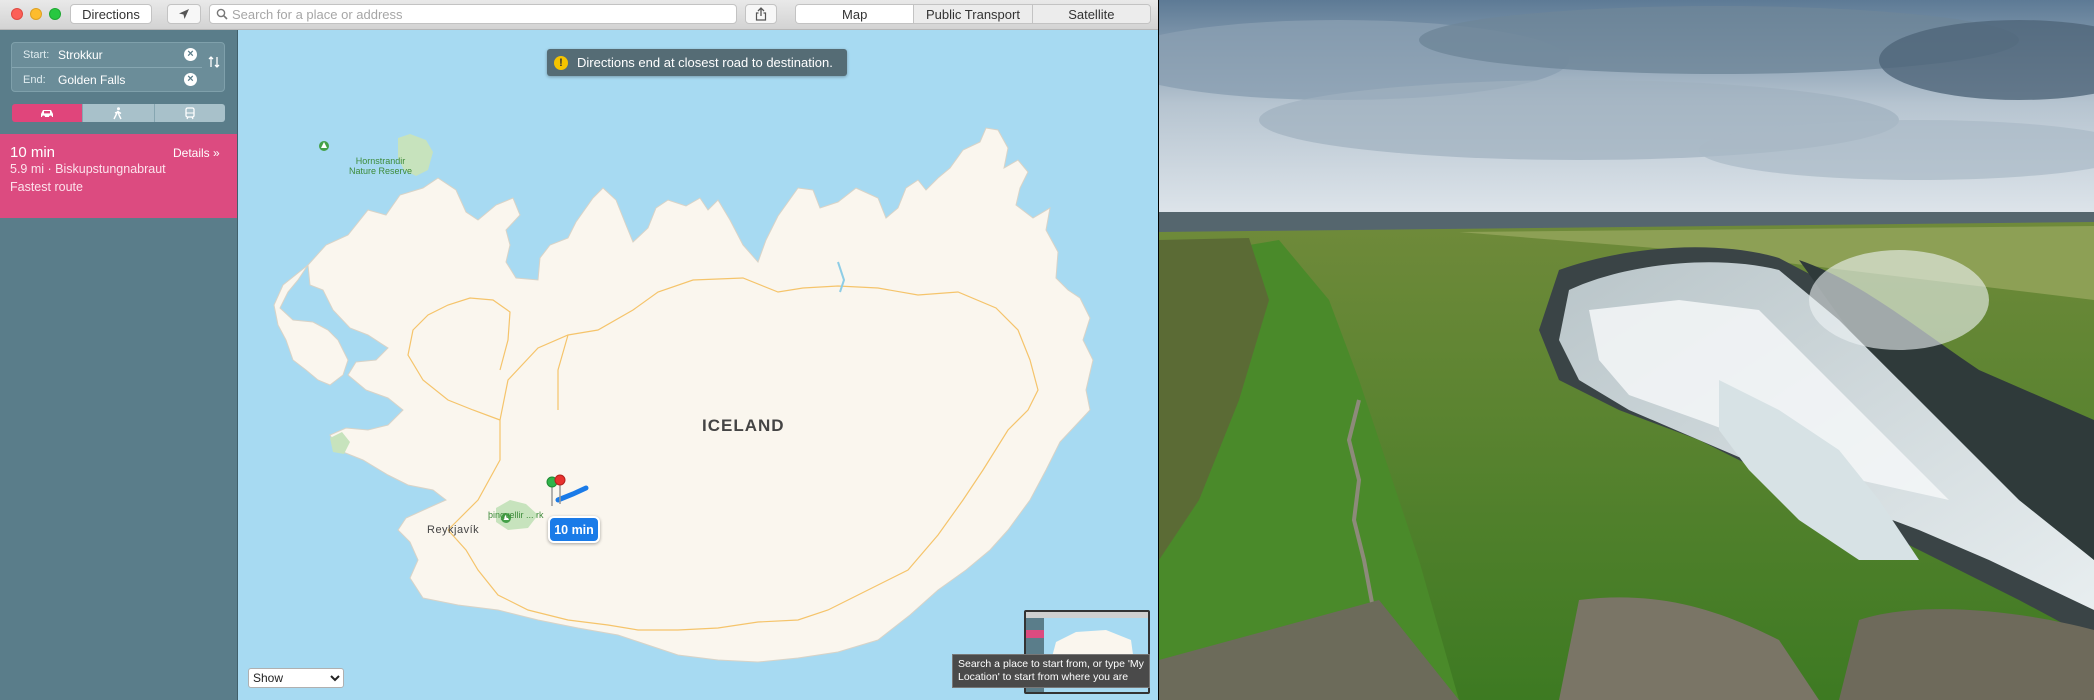  Describe the element at coordinates (190, 54) in the screenshot. I see `clear-start-icon: ×` at that location.